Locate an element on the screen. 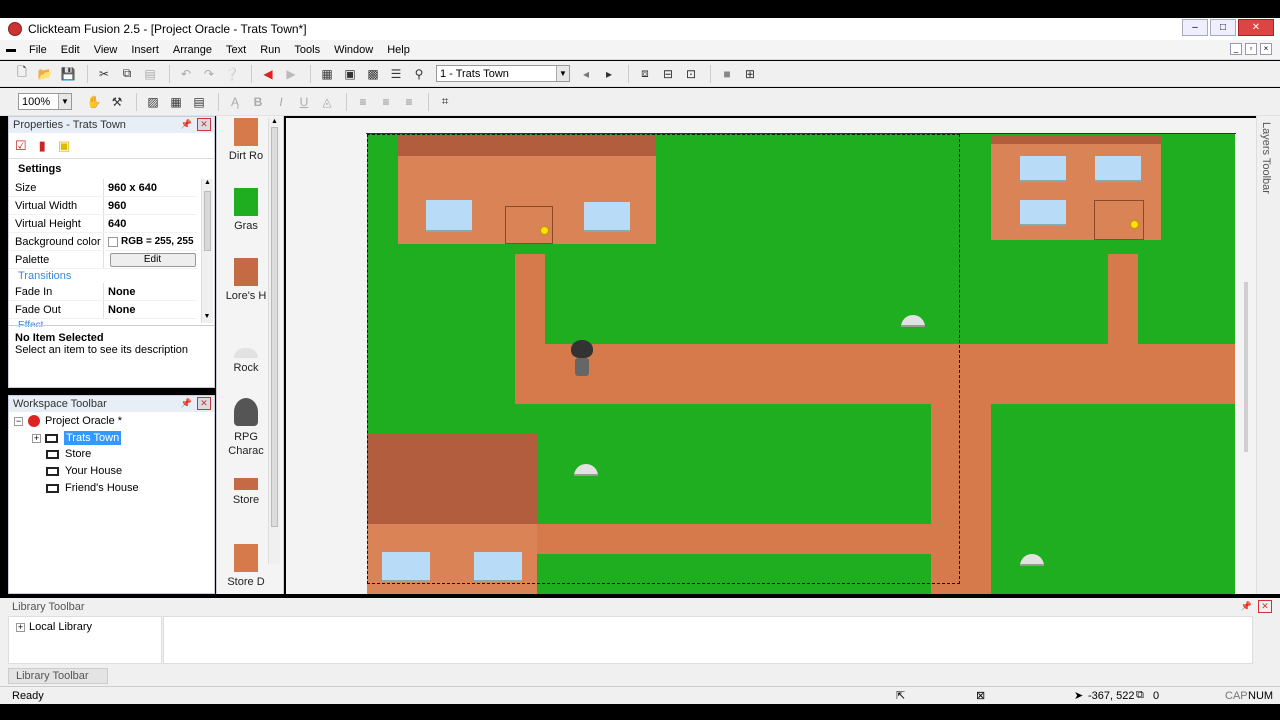  data-elements-icon: ⚲ is located at coordinates (419, 74).